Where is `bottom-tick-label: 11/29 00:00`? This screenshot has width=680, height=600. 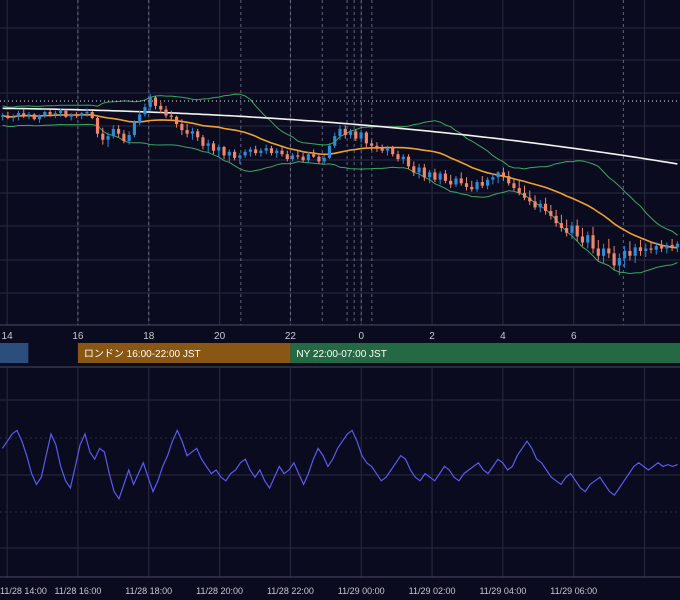 bottom-tick-label: 11/29 00:00 is located at coordinates (361, 591).